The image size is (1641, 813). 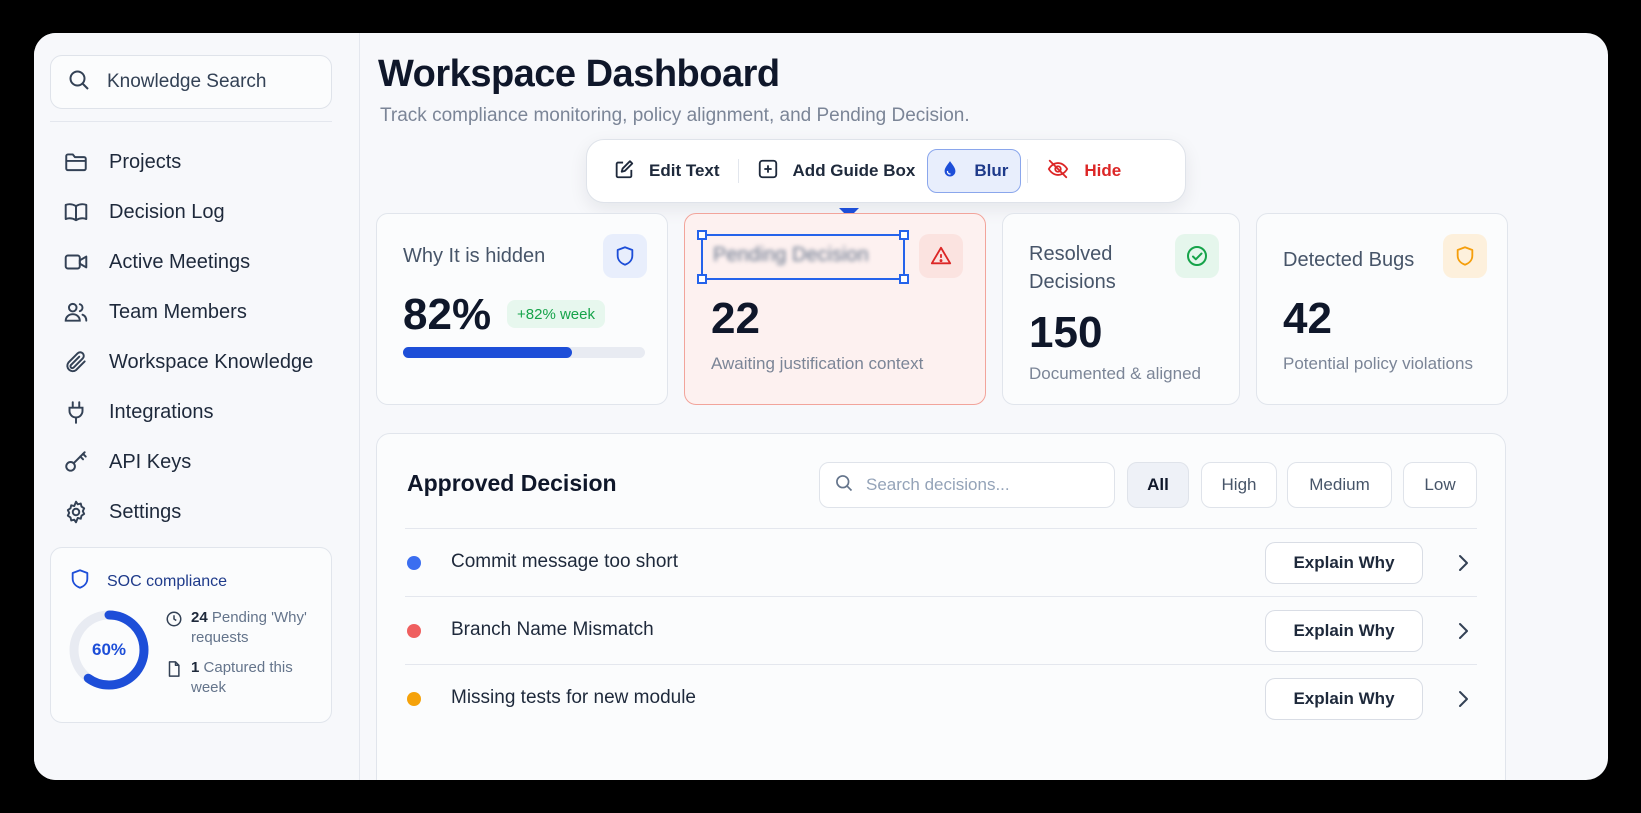 I want to click on compliance-percent: 60%, so click(x=109, y=649).